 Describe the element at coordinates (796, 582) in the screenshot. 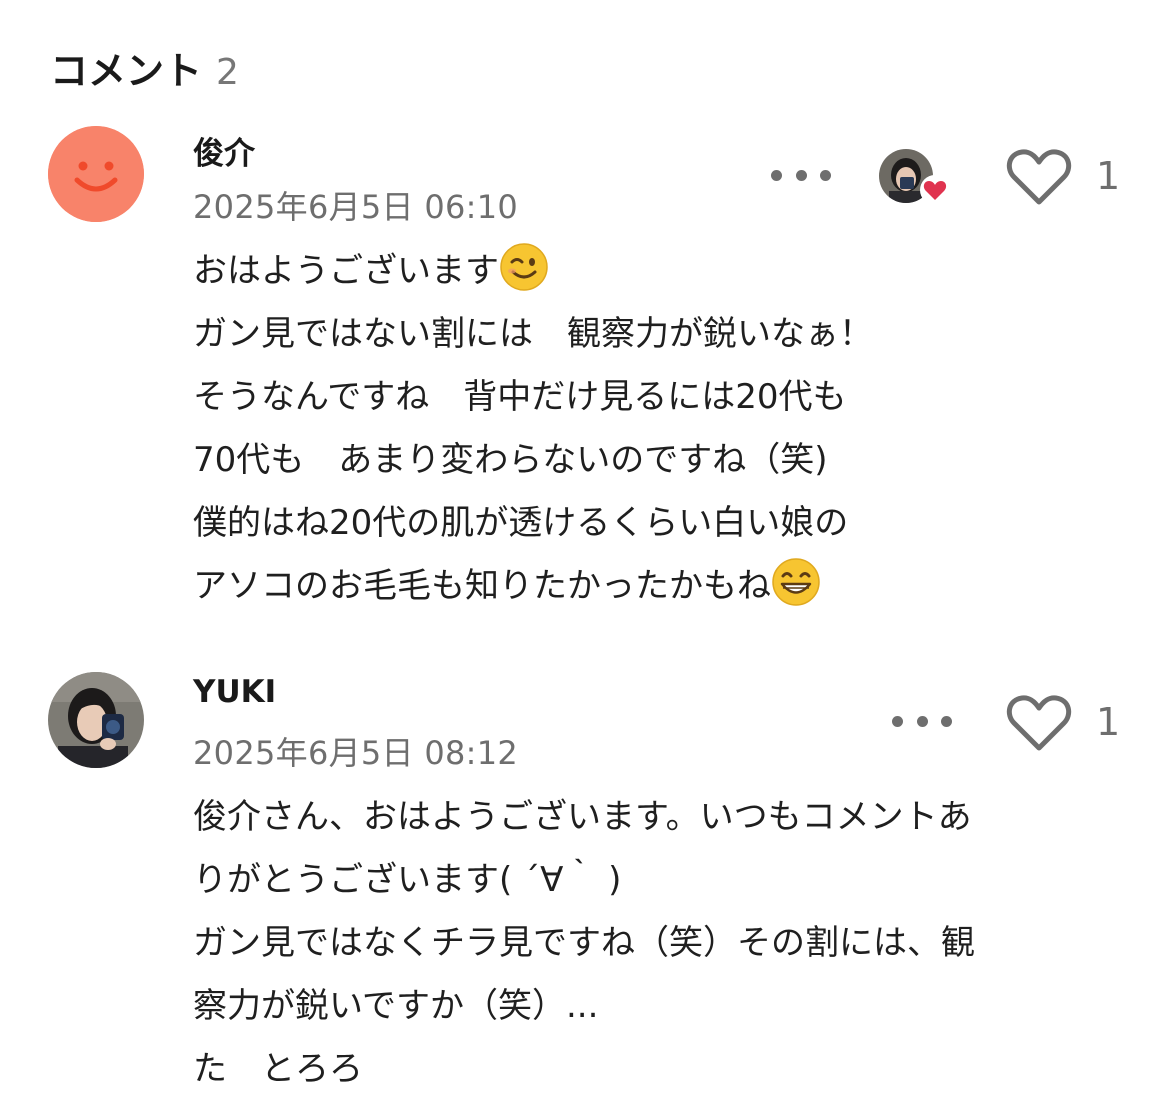

I see `grinning-face-icon` at that location.